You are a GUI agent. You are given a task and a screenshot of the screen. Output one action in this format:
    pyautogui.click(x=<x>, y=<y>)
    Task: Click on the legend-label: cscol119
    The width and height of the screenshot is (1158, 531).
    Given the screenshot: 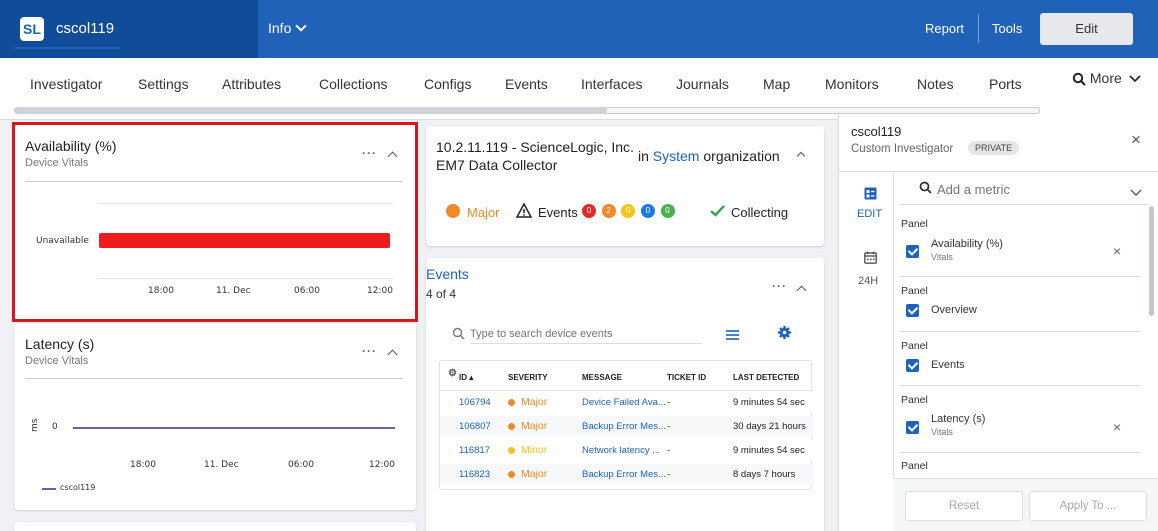 What is the action you would take?
    pyautogui.click(x=77, y=487)
    